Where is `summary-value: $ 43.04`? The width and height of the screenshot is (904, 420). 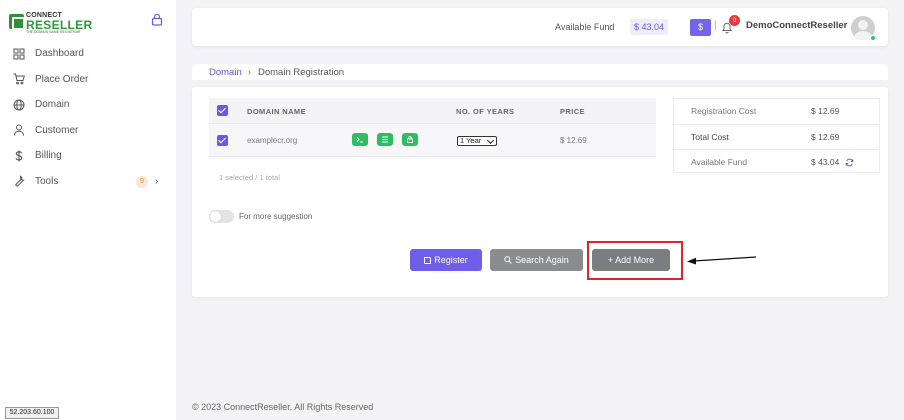
summary-value: $ 43.04 is located at coordinates (825, 162).